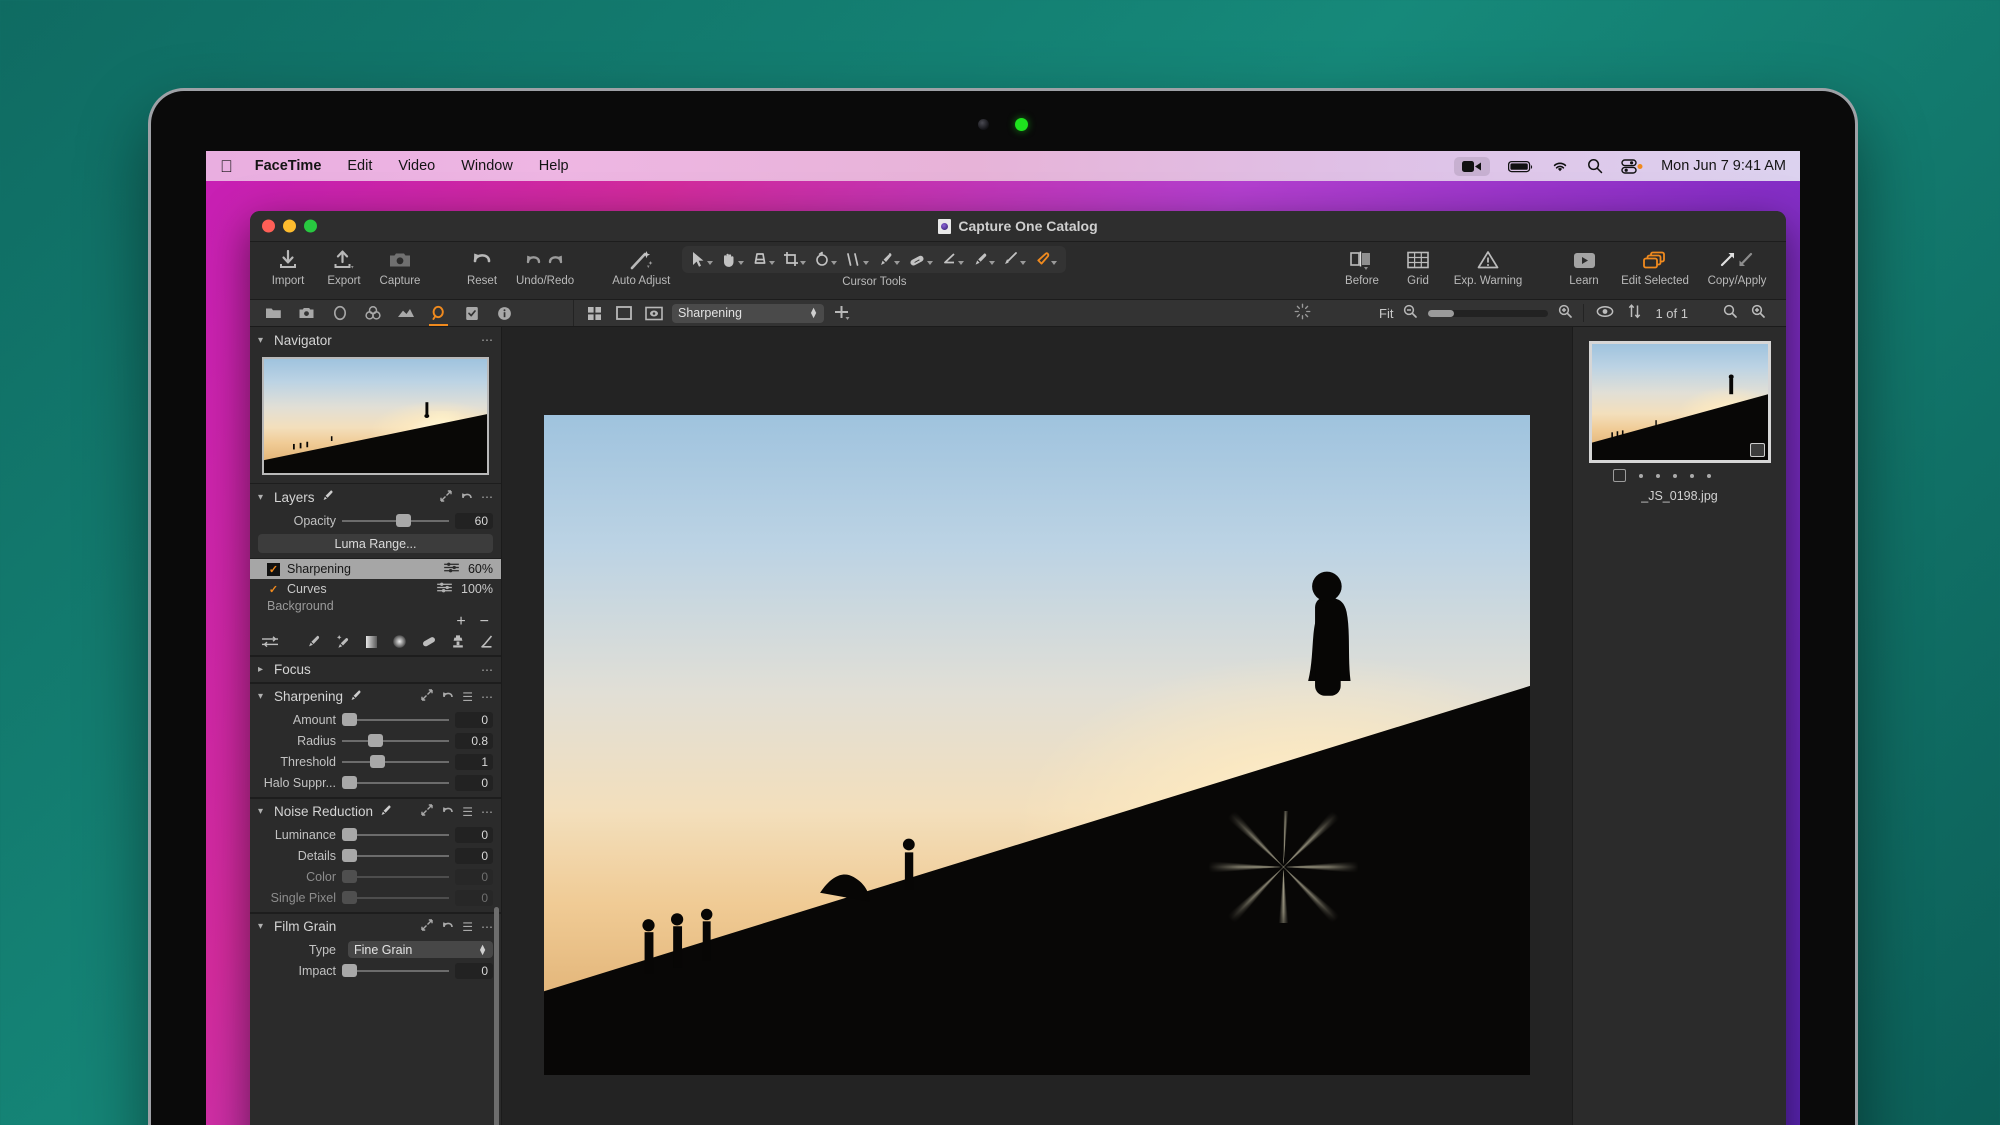  I want to click on impact-slider, so click(395, 970).